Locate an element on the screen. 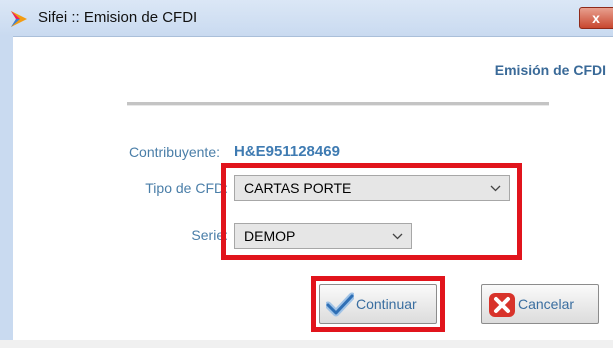 The height and width of the screenshot is (348, 613). tipo-cfd-label: Tipo de CFD: is located at coordinates (186, 188).